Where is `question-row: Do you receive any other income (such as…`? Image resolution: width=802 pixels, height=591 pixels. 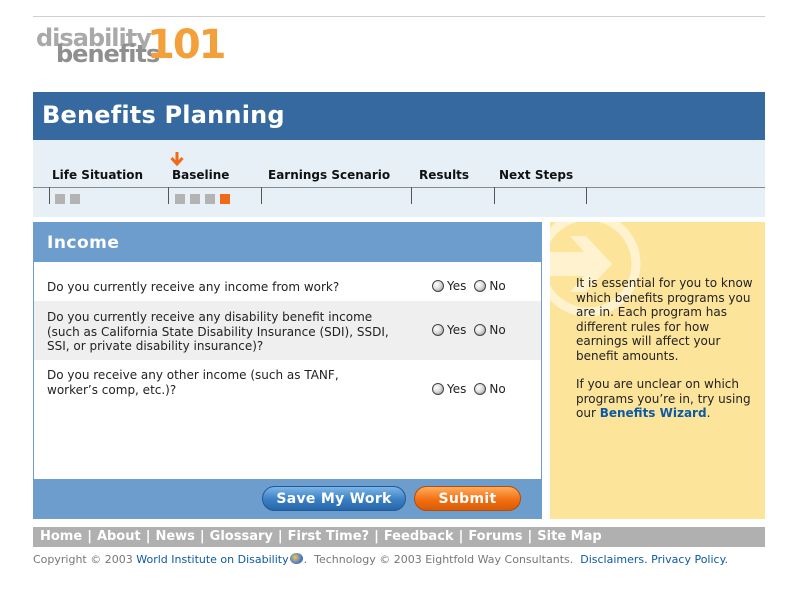
question-row: Do you receive any other income (such as… is located at coordinates (287, 385).